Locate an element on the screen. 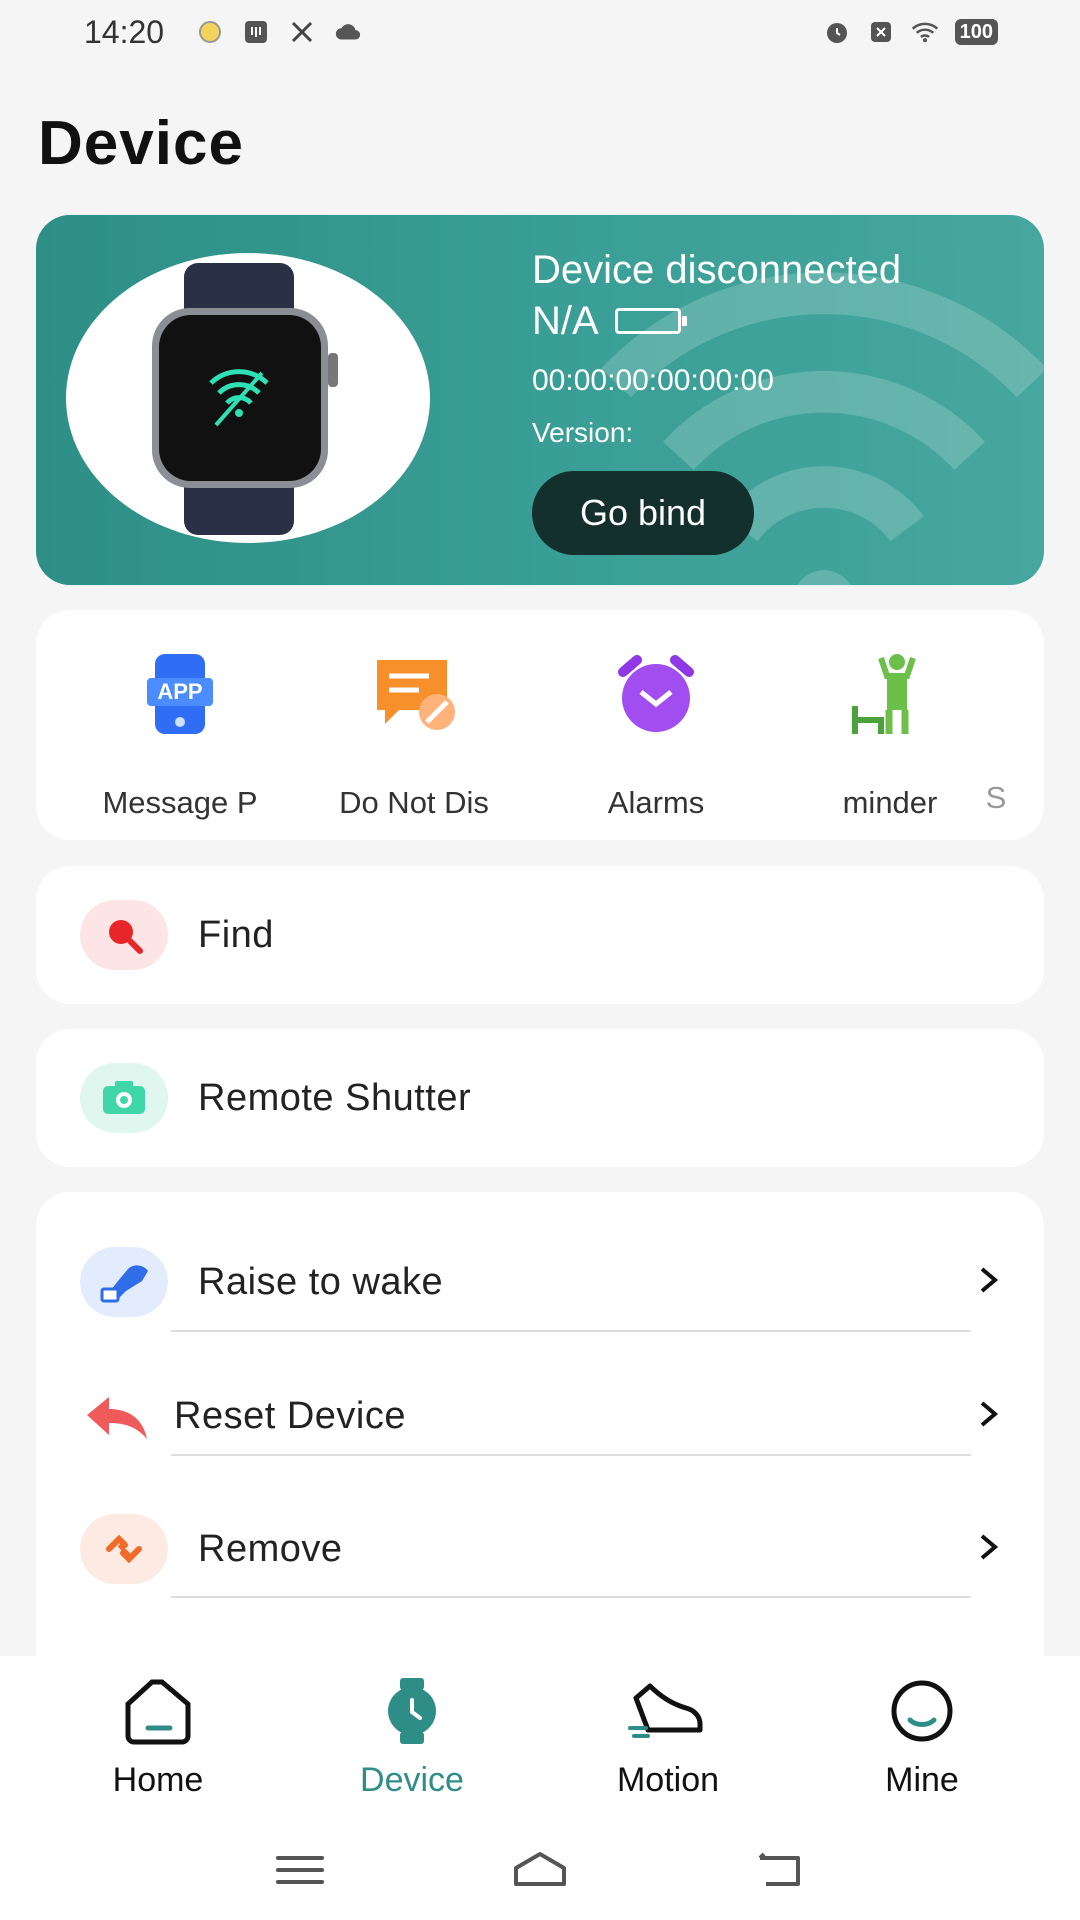 This screenshot has width=1080, height=1920. remove-row: Remove is located at coordinates (540, 1549).